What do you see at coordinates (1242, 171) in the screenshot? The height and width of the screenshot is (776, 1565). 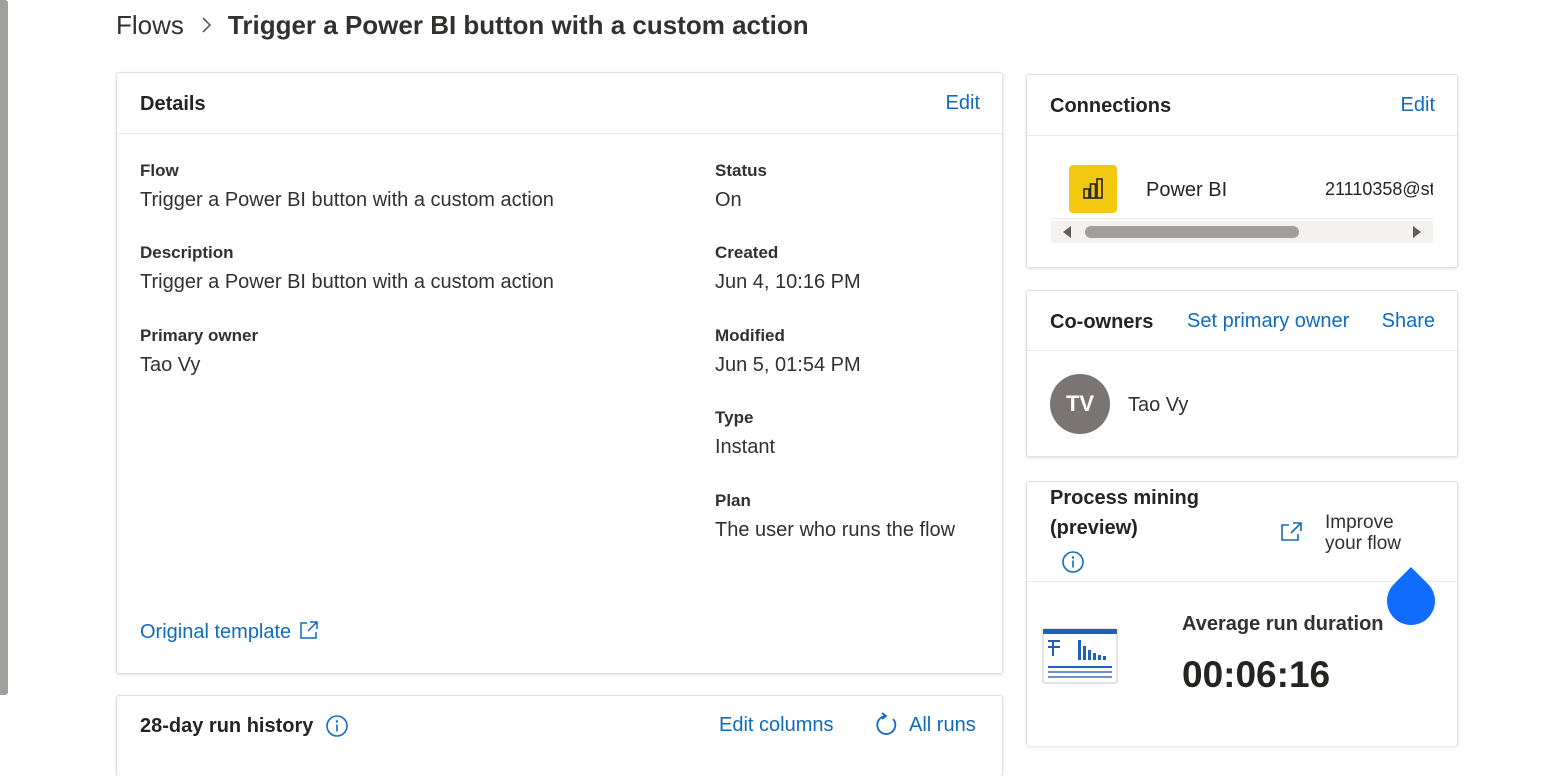 I see `connections-card: Connections Edit Power BI 21110358@st` at bounding box center [1242, 171].